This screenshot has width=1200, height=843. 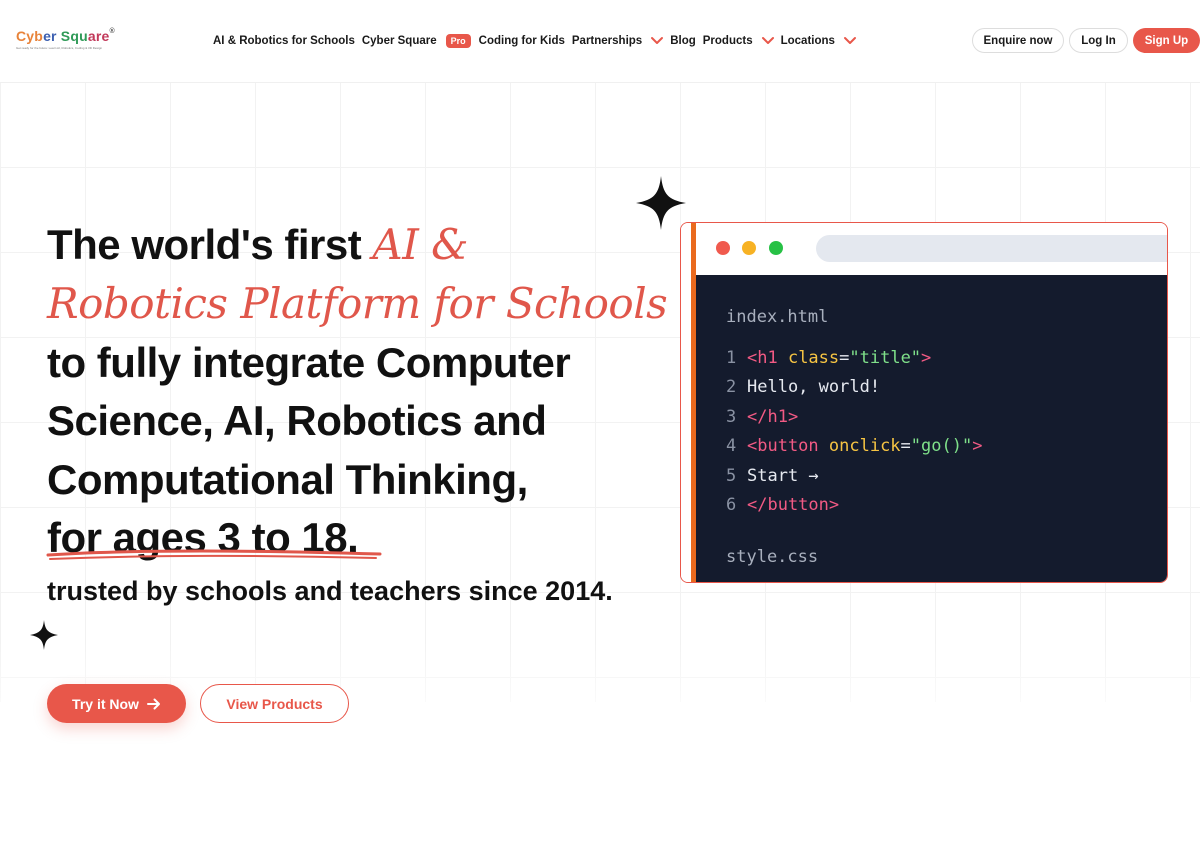 What do you see at coordinates (1018, 40) in the screenshot?
I see `enquire-now-button: Enquire now` at bounding box center [1018, 40].